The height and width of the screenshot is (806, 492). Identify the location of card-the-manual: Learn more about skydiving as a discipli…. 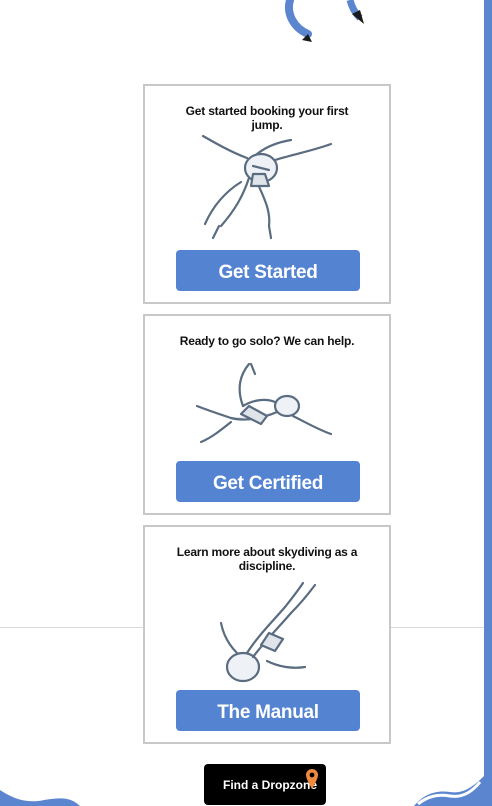
(267, 634).